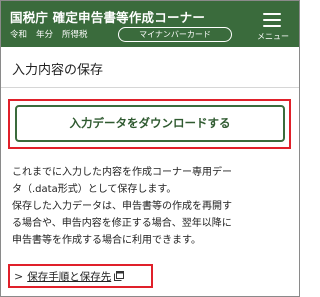  I want to click on download-data-button: 入力データをダウンロードする, so click(150, 123).